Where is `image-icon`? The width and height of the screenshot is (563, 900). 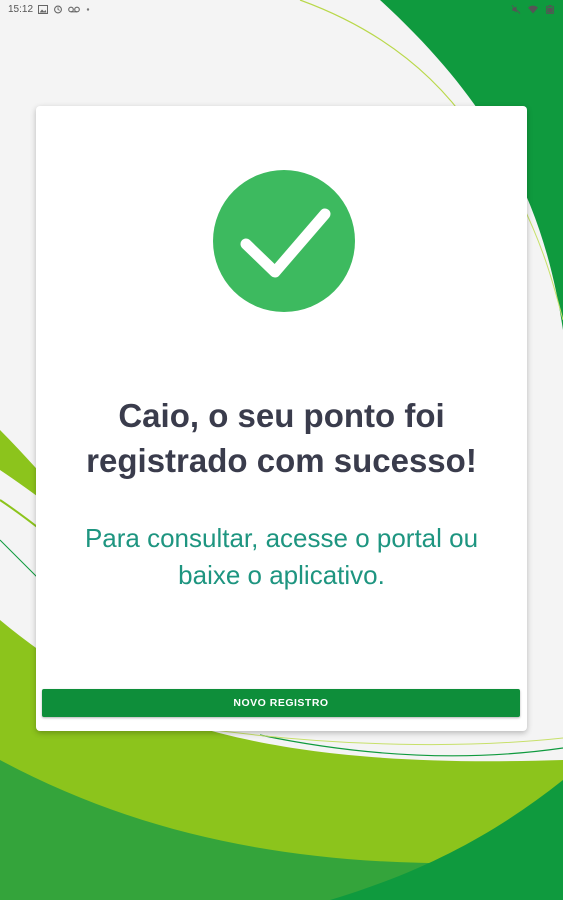 image-icon is located at coordinates (43, 9).